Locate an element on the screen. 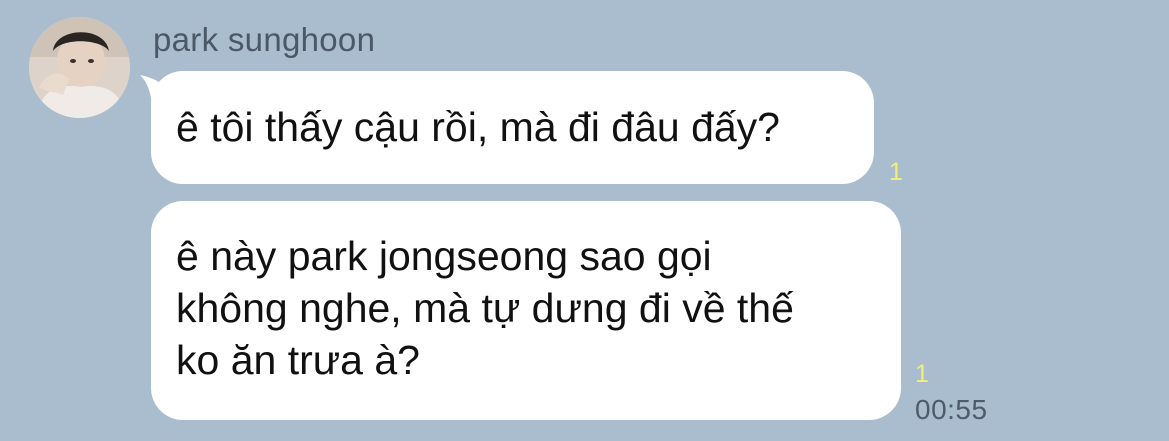 The height and width of the screenshot is (441, 1169). message-text: ê tôi thấy cậu rồi, mà đi đâu đấy? is located at coordinates (478, 127).